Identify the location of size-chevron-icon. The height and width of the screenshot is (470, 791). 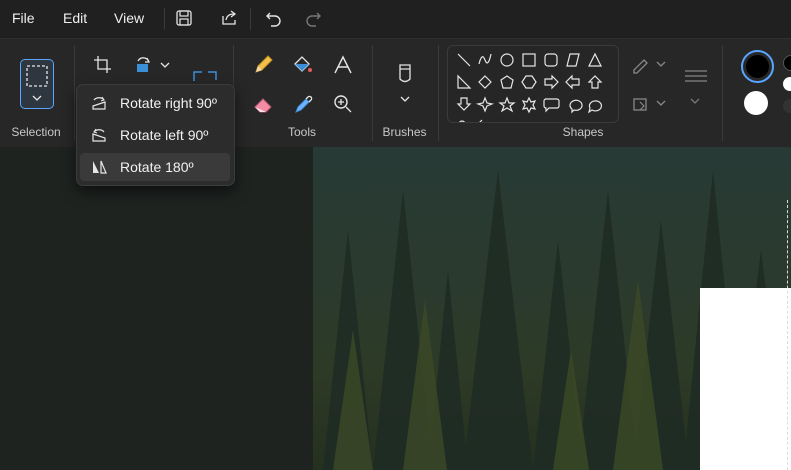
(695, 101).